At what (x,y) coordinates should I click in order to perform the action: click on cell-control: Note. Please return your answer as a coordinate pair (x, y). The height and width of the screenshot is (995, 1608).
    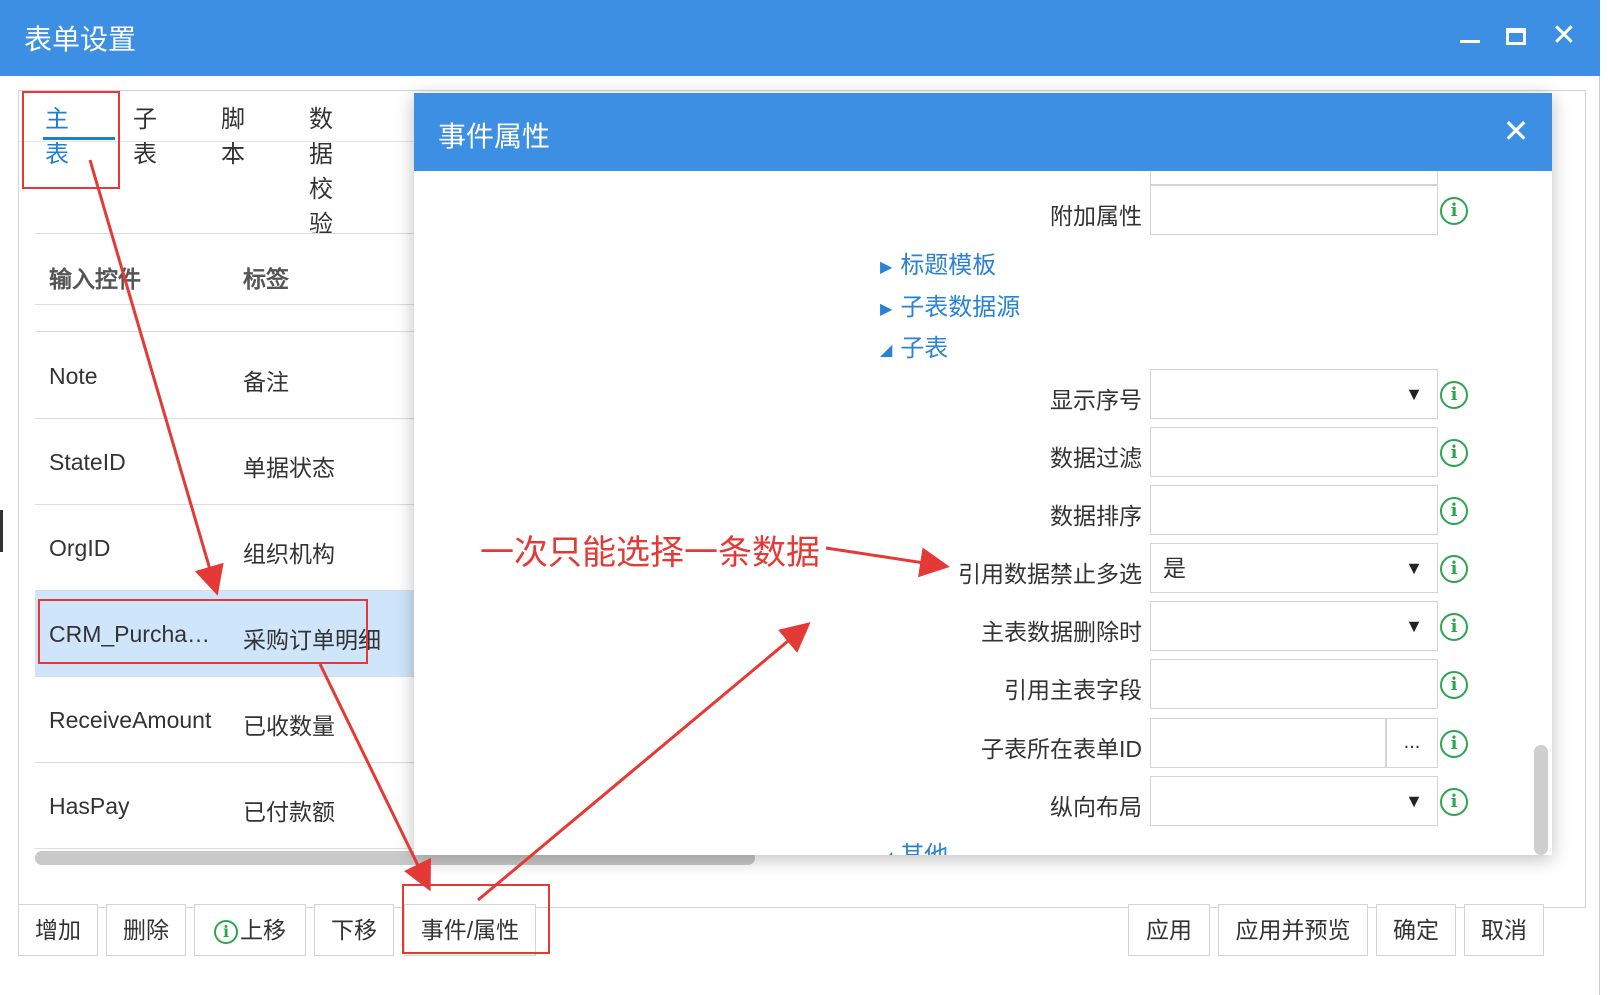
    Looking at the image, I should click on (73, 376).